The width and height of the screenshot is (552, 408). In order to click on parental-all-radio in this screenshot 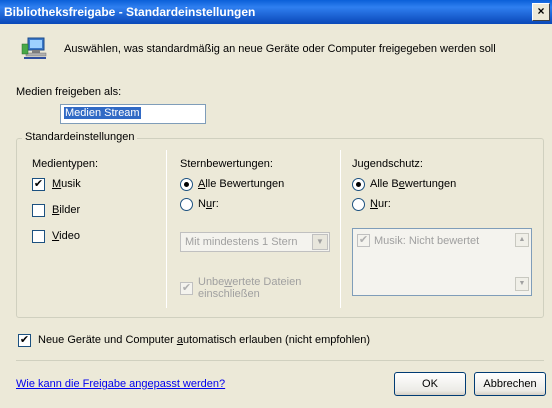, I will do `click(358, 184)`.